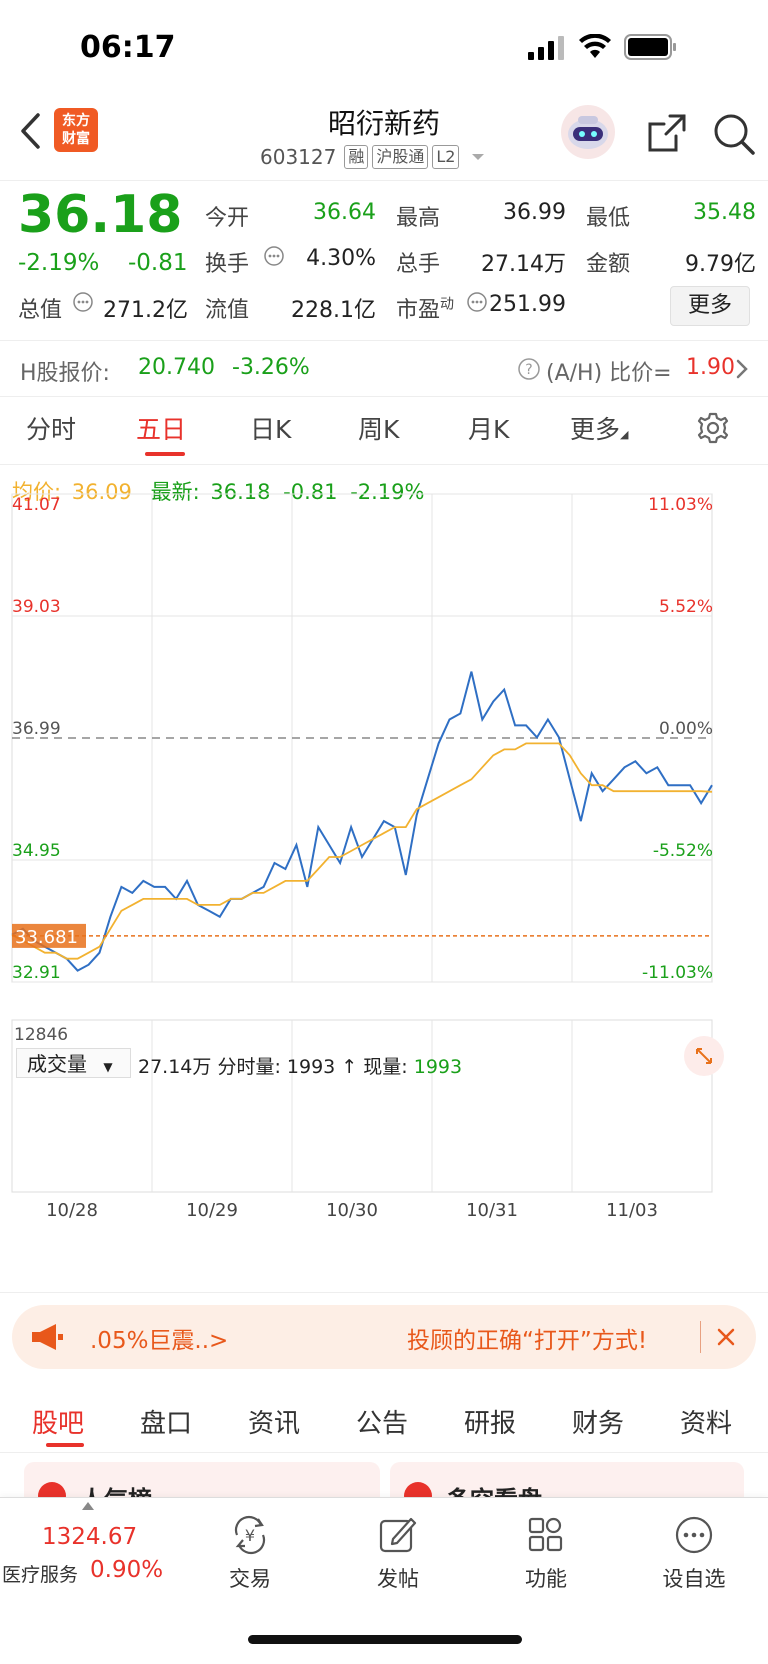 The width and height of the screenshot is (768, 1664). Describe the element at coordinates (677, 973) in the screenshot. I see `y-tick-right: -11.03%` at that location.